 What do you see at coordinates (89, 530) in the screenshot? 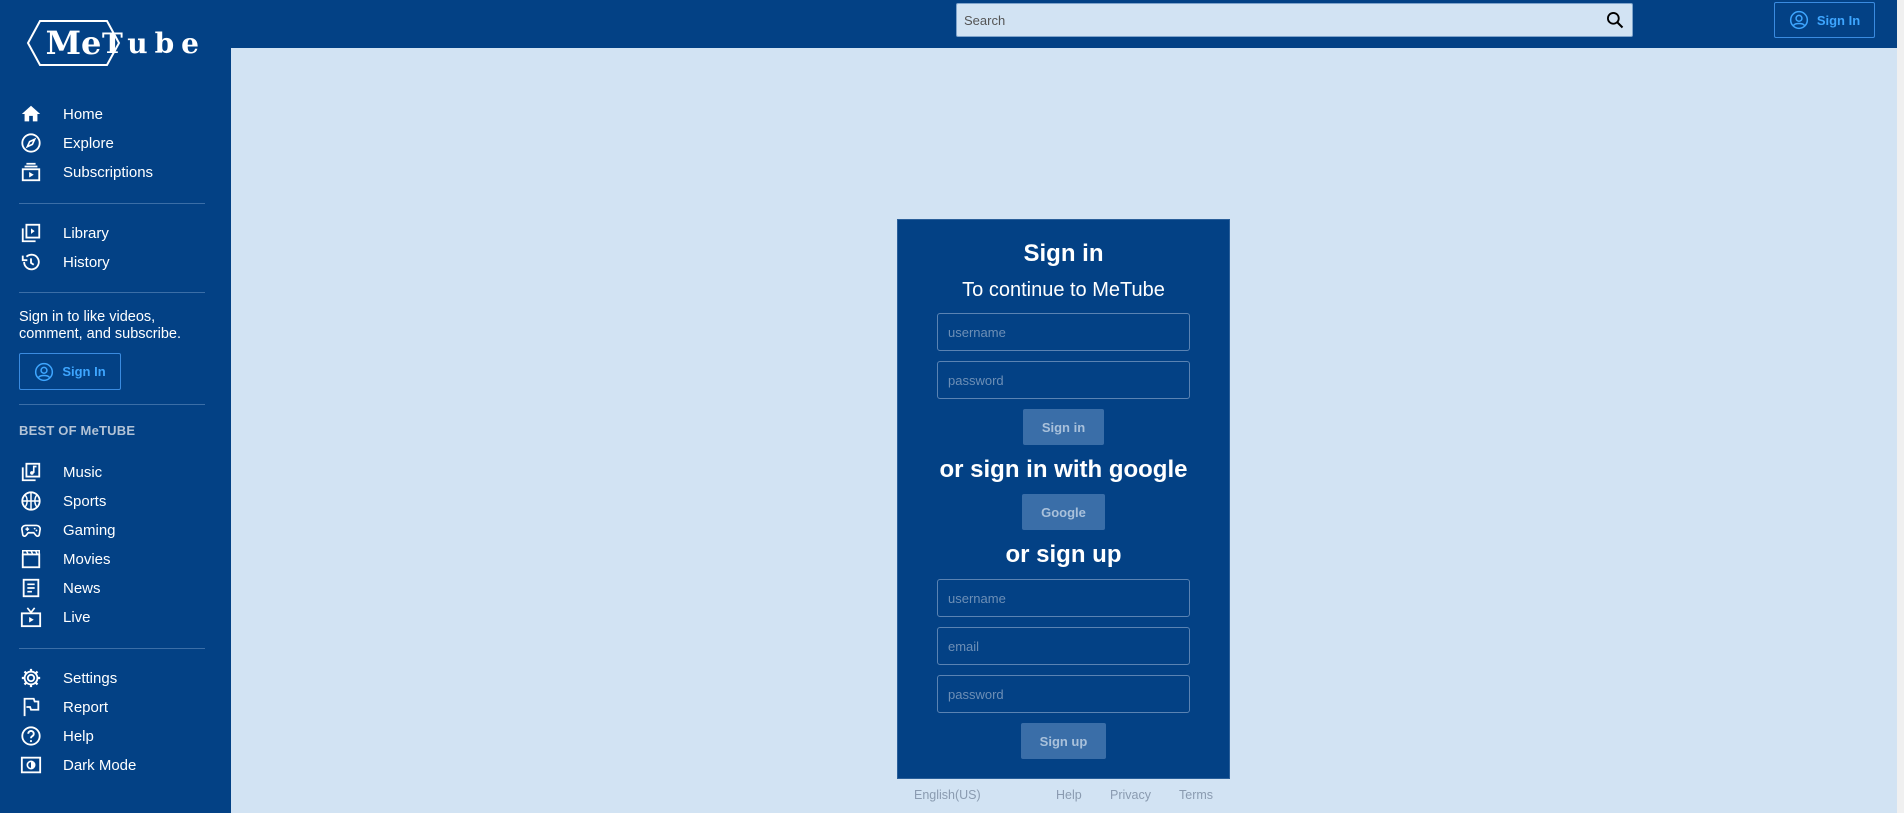
I see `sidebar-item-label: Gaming` at bounding box center [89, 530].